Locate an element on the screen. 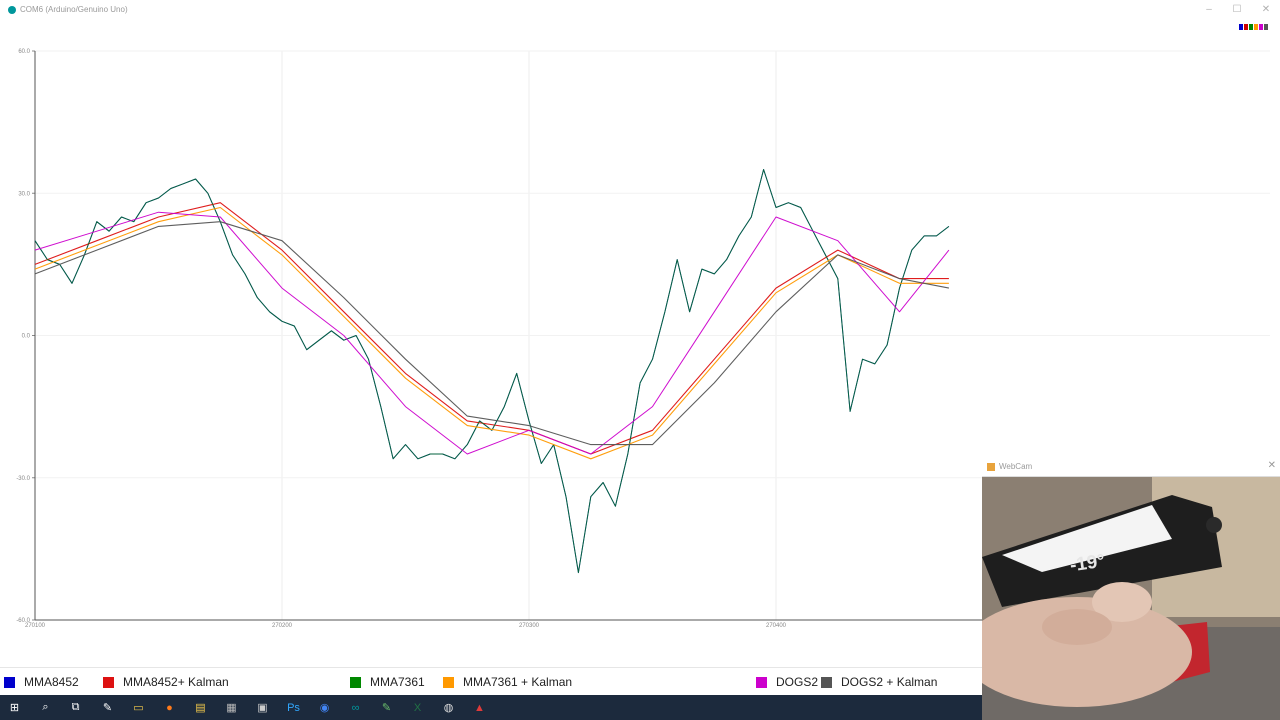 The image size is (1280, 720). chrome-icon: ◉ is located at coordinates (324, 707).